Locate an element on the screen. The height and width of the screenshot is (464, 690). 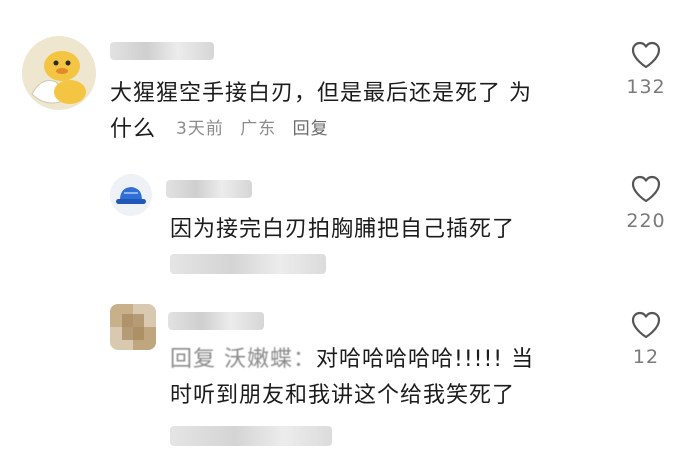
comment-location: 广东 is located at coordinates (258, 129).